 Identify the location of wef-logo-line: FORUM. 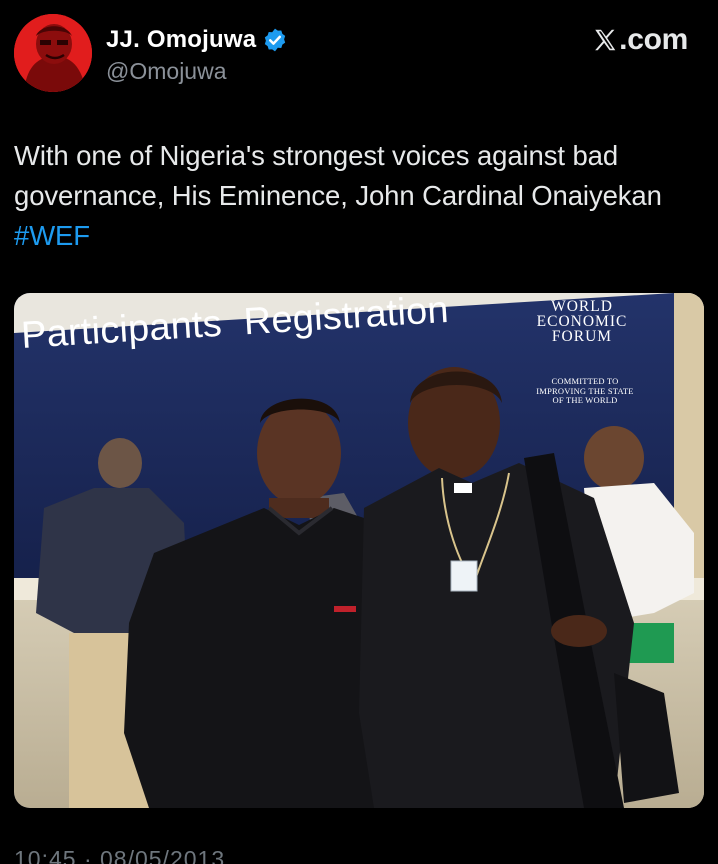
(582, 336).